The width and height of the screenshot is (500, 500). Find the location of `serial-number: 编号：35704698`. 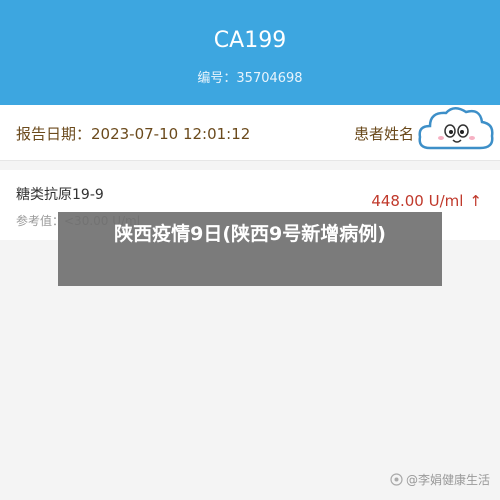

serial-number: 编号：35704698 is located at coordinates (250, 78).